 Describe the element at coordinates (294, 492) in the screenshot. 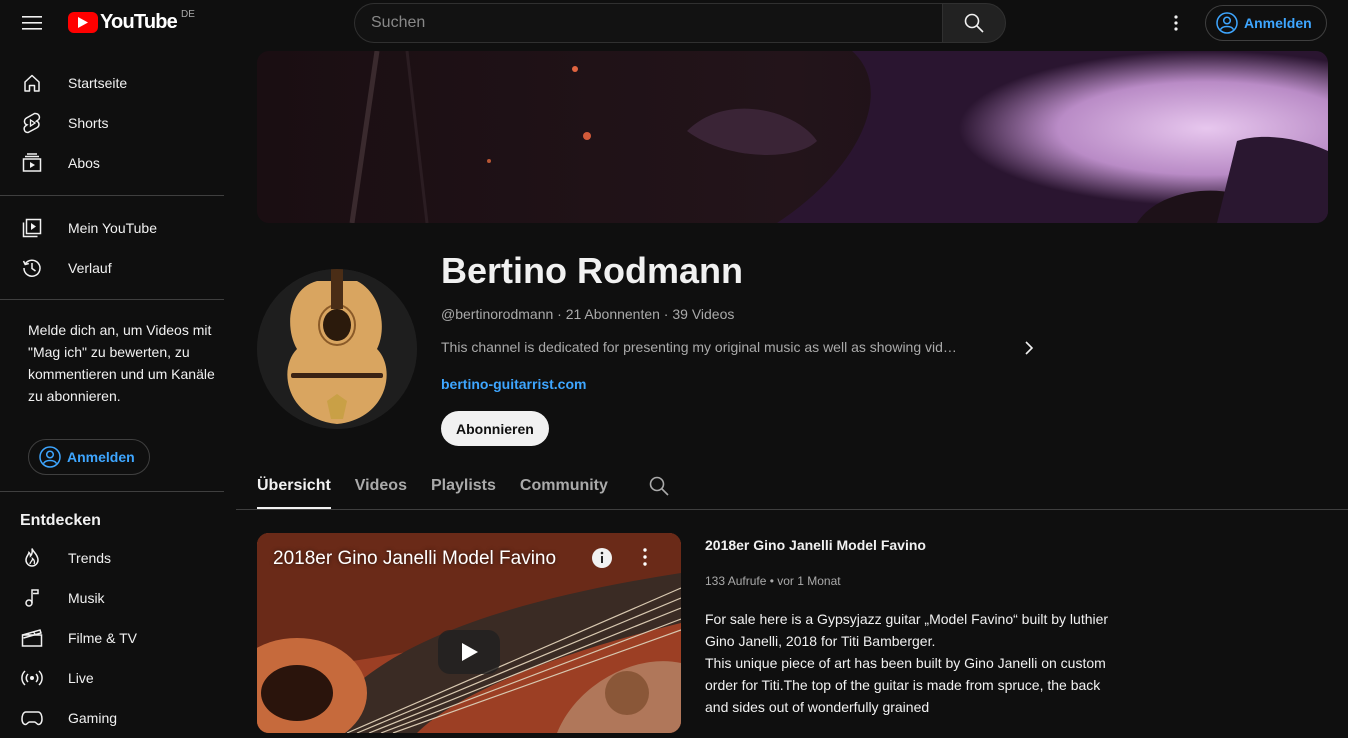

I see `tab-overview: Übersicht` at that location.